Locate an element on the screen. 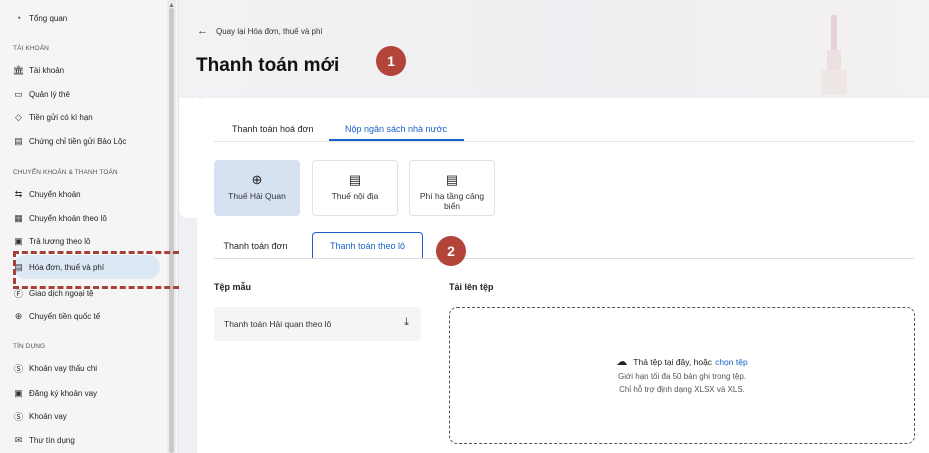 This screenshot has width=929, height=453. step-badge-1: 1 is located at coordinates (391, 61).